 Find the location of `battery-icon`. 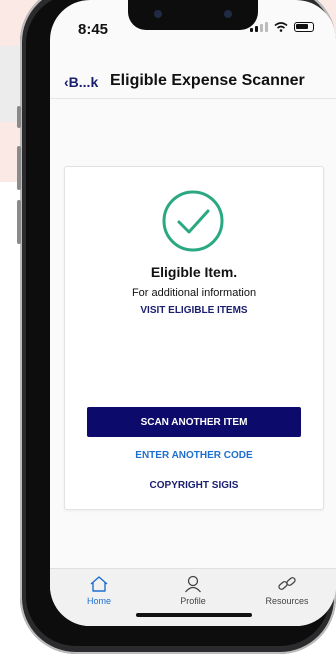

battery-icon is located at coordinates (304, 27).